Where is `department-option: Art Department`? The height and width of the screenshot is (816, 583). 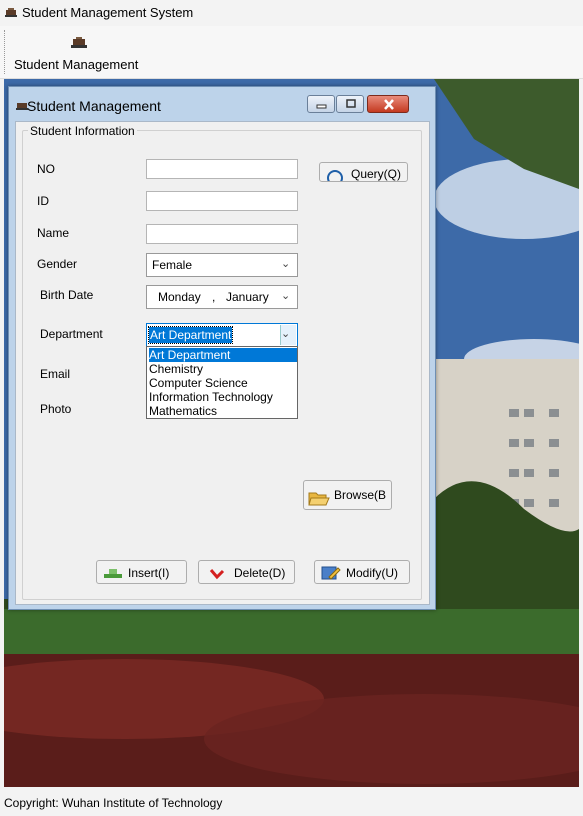
department-option: Art Department is located at coordinates (223, 355).